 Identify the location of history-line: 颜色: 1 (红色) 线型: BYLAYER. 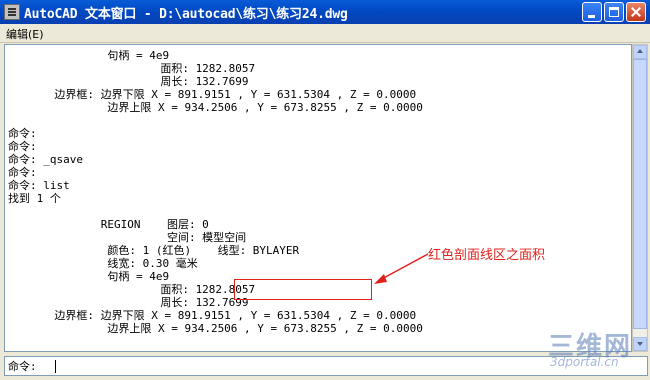
(154, 250).